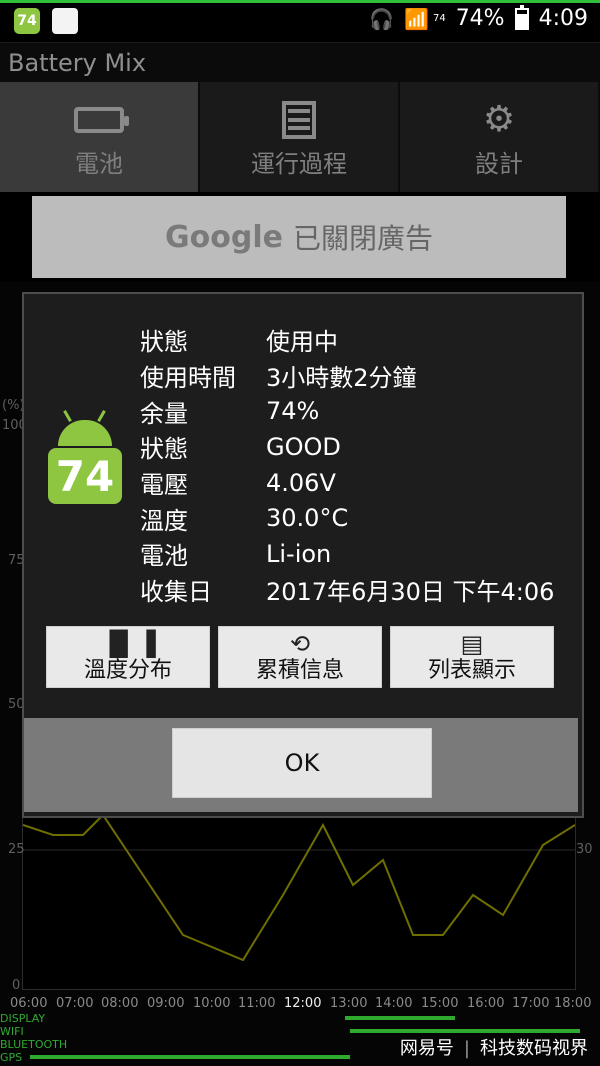 This screenshot has width=600, height=1066. I want to click on android-head, so click(85, 433).